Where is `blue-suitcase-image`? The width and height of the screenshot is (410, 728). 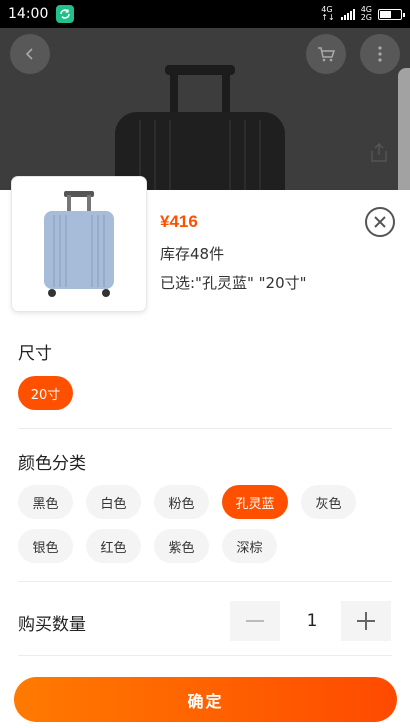
blue-suitcase-image is located at coordinates (79, 244).